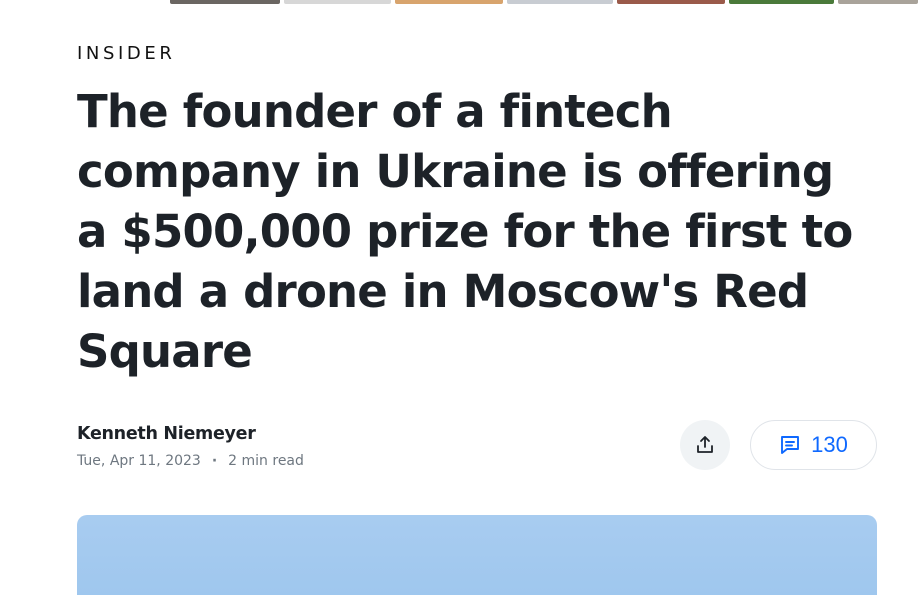 This screenshot has width=918, height=595. Describe the element at coordinates (477, 555) in the screenshot. I see `hero-image` at that location.